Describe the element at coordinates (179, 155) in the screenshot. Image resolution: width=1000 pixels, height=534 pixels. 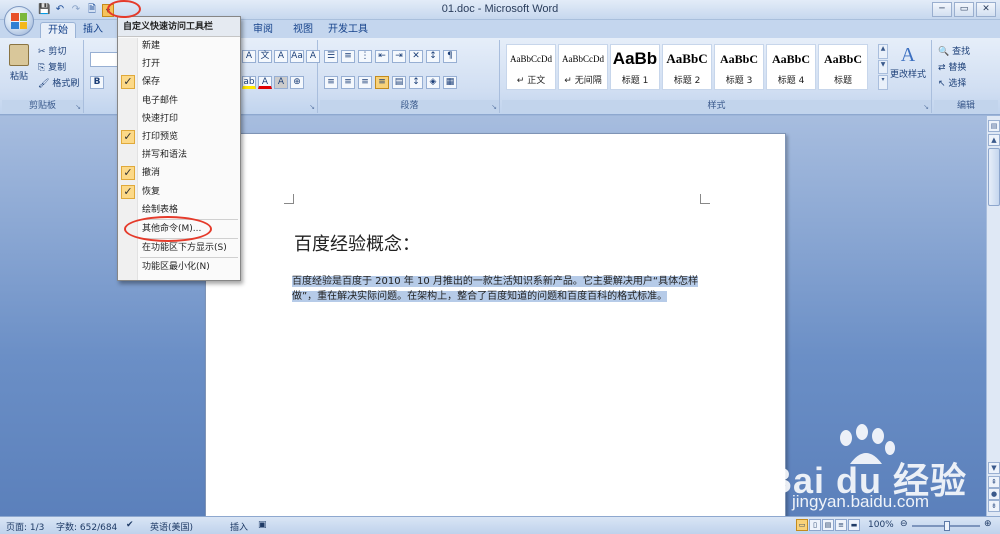
I see `menu-item-spelling: 拼写和语法` at that location.